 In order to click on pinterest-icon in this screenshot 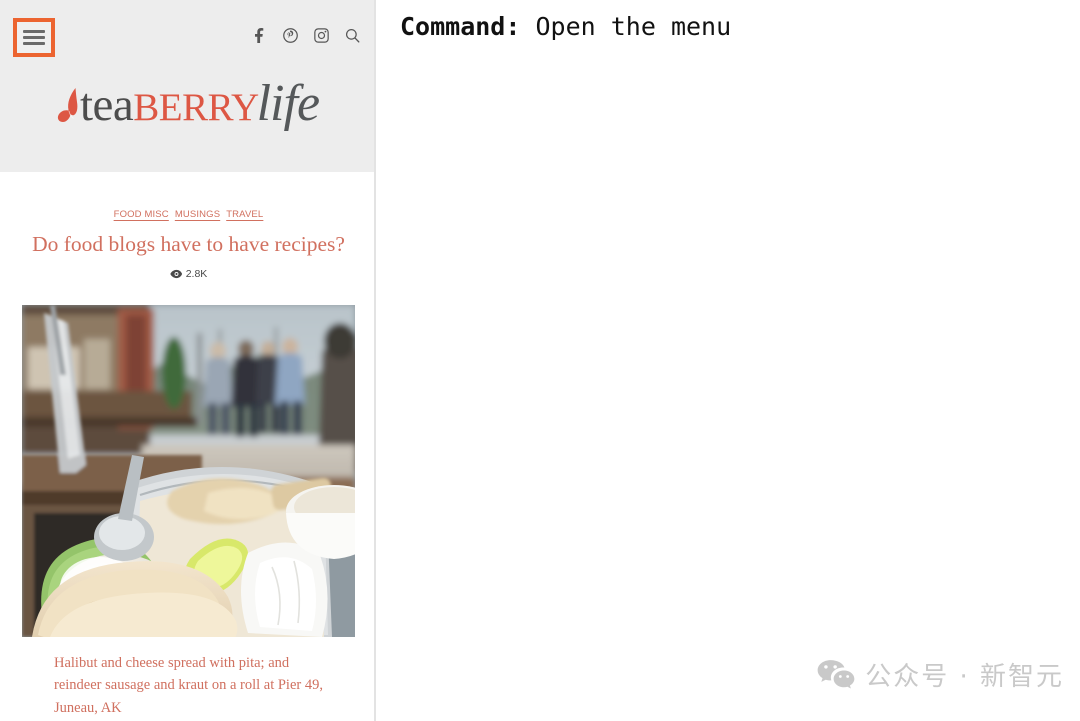, I will do `click(290, 35)`.